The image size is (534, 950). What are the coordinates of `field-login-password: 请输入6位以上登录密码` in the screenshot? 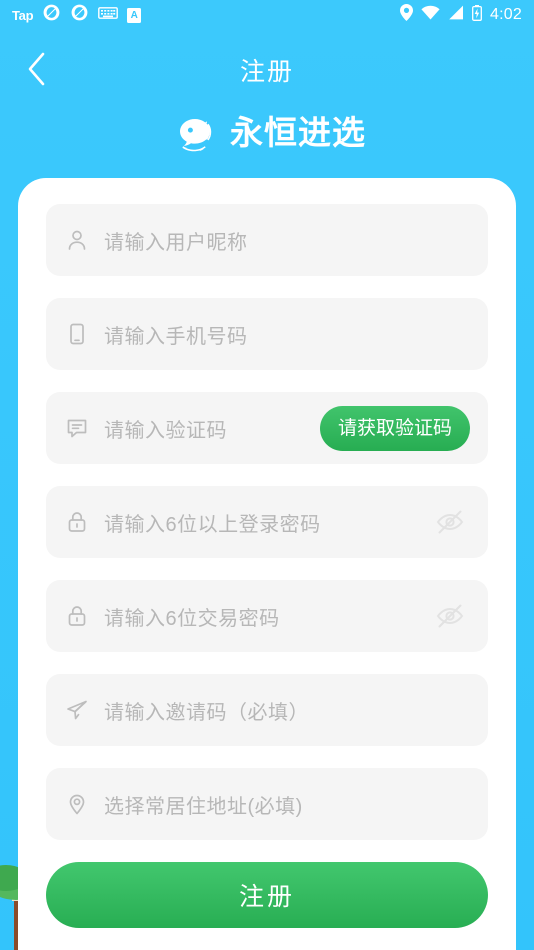 It's located at (267, 522).